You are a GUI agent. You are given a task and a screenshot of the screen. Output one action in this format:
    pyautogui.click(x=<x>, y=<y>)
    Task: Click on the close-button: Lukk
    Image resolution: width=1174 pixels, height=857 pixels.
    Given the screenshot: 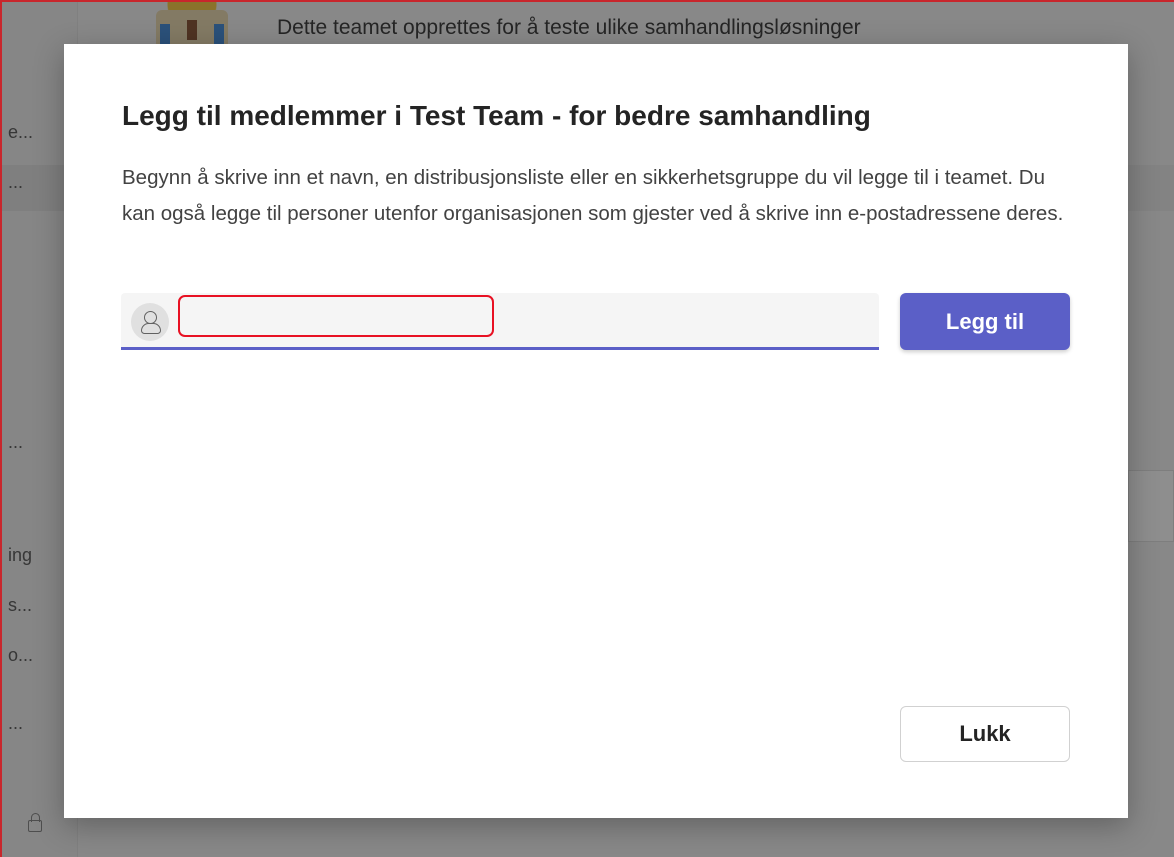 What is the action you would take?
    pyautogui.click(x=985, y=734)
    